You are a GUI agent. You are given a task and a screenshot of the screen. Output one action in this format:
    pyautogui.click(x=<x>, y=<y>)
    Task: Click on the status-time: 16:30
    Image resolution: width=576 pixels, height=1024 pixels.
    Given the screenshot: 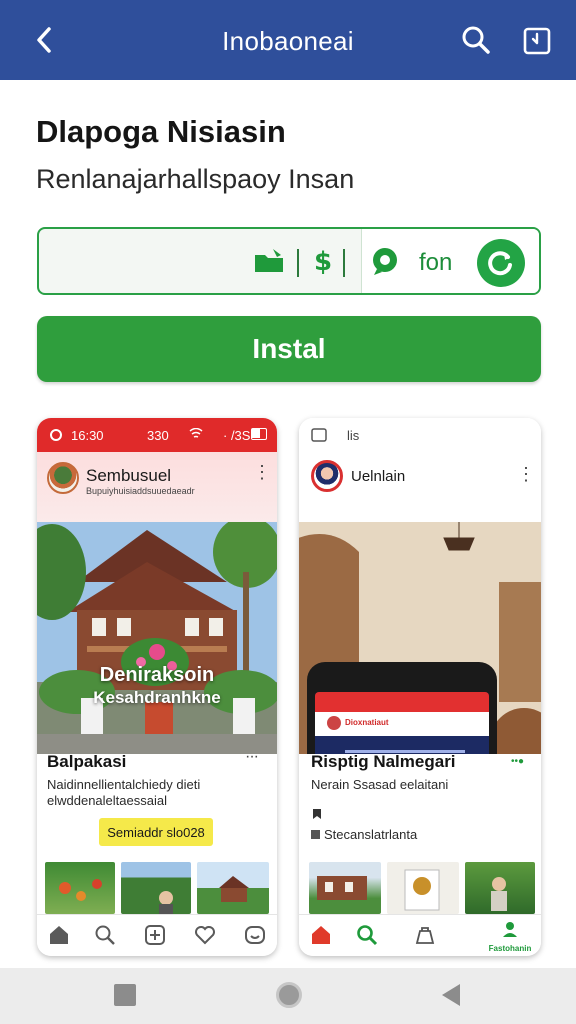 What is the action you would take?
    pyautogui.click(x=87, y=435)
    